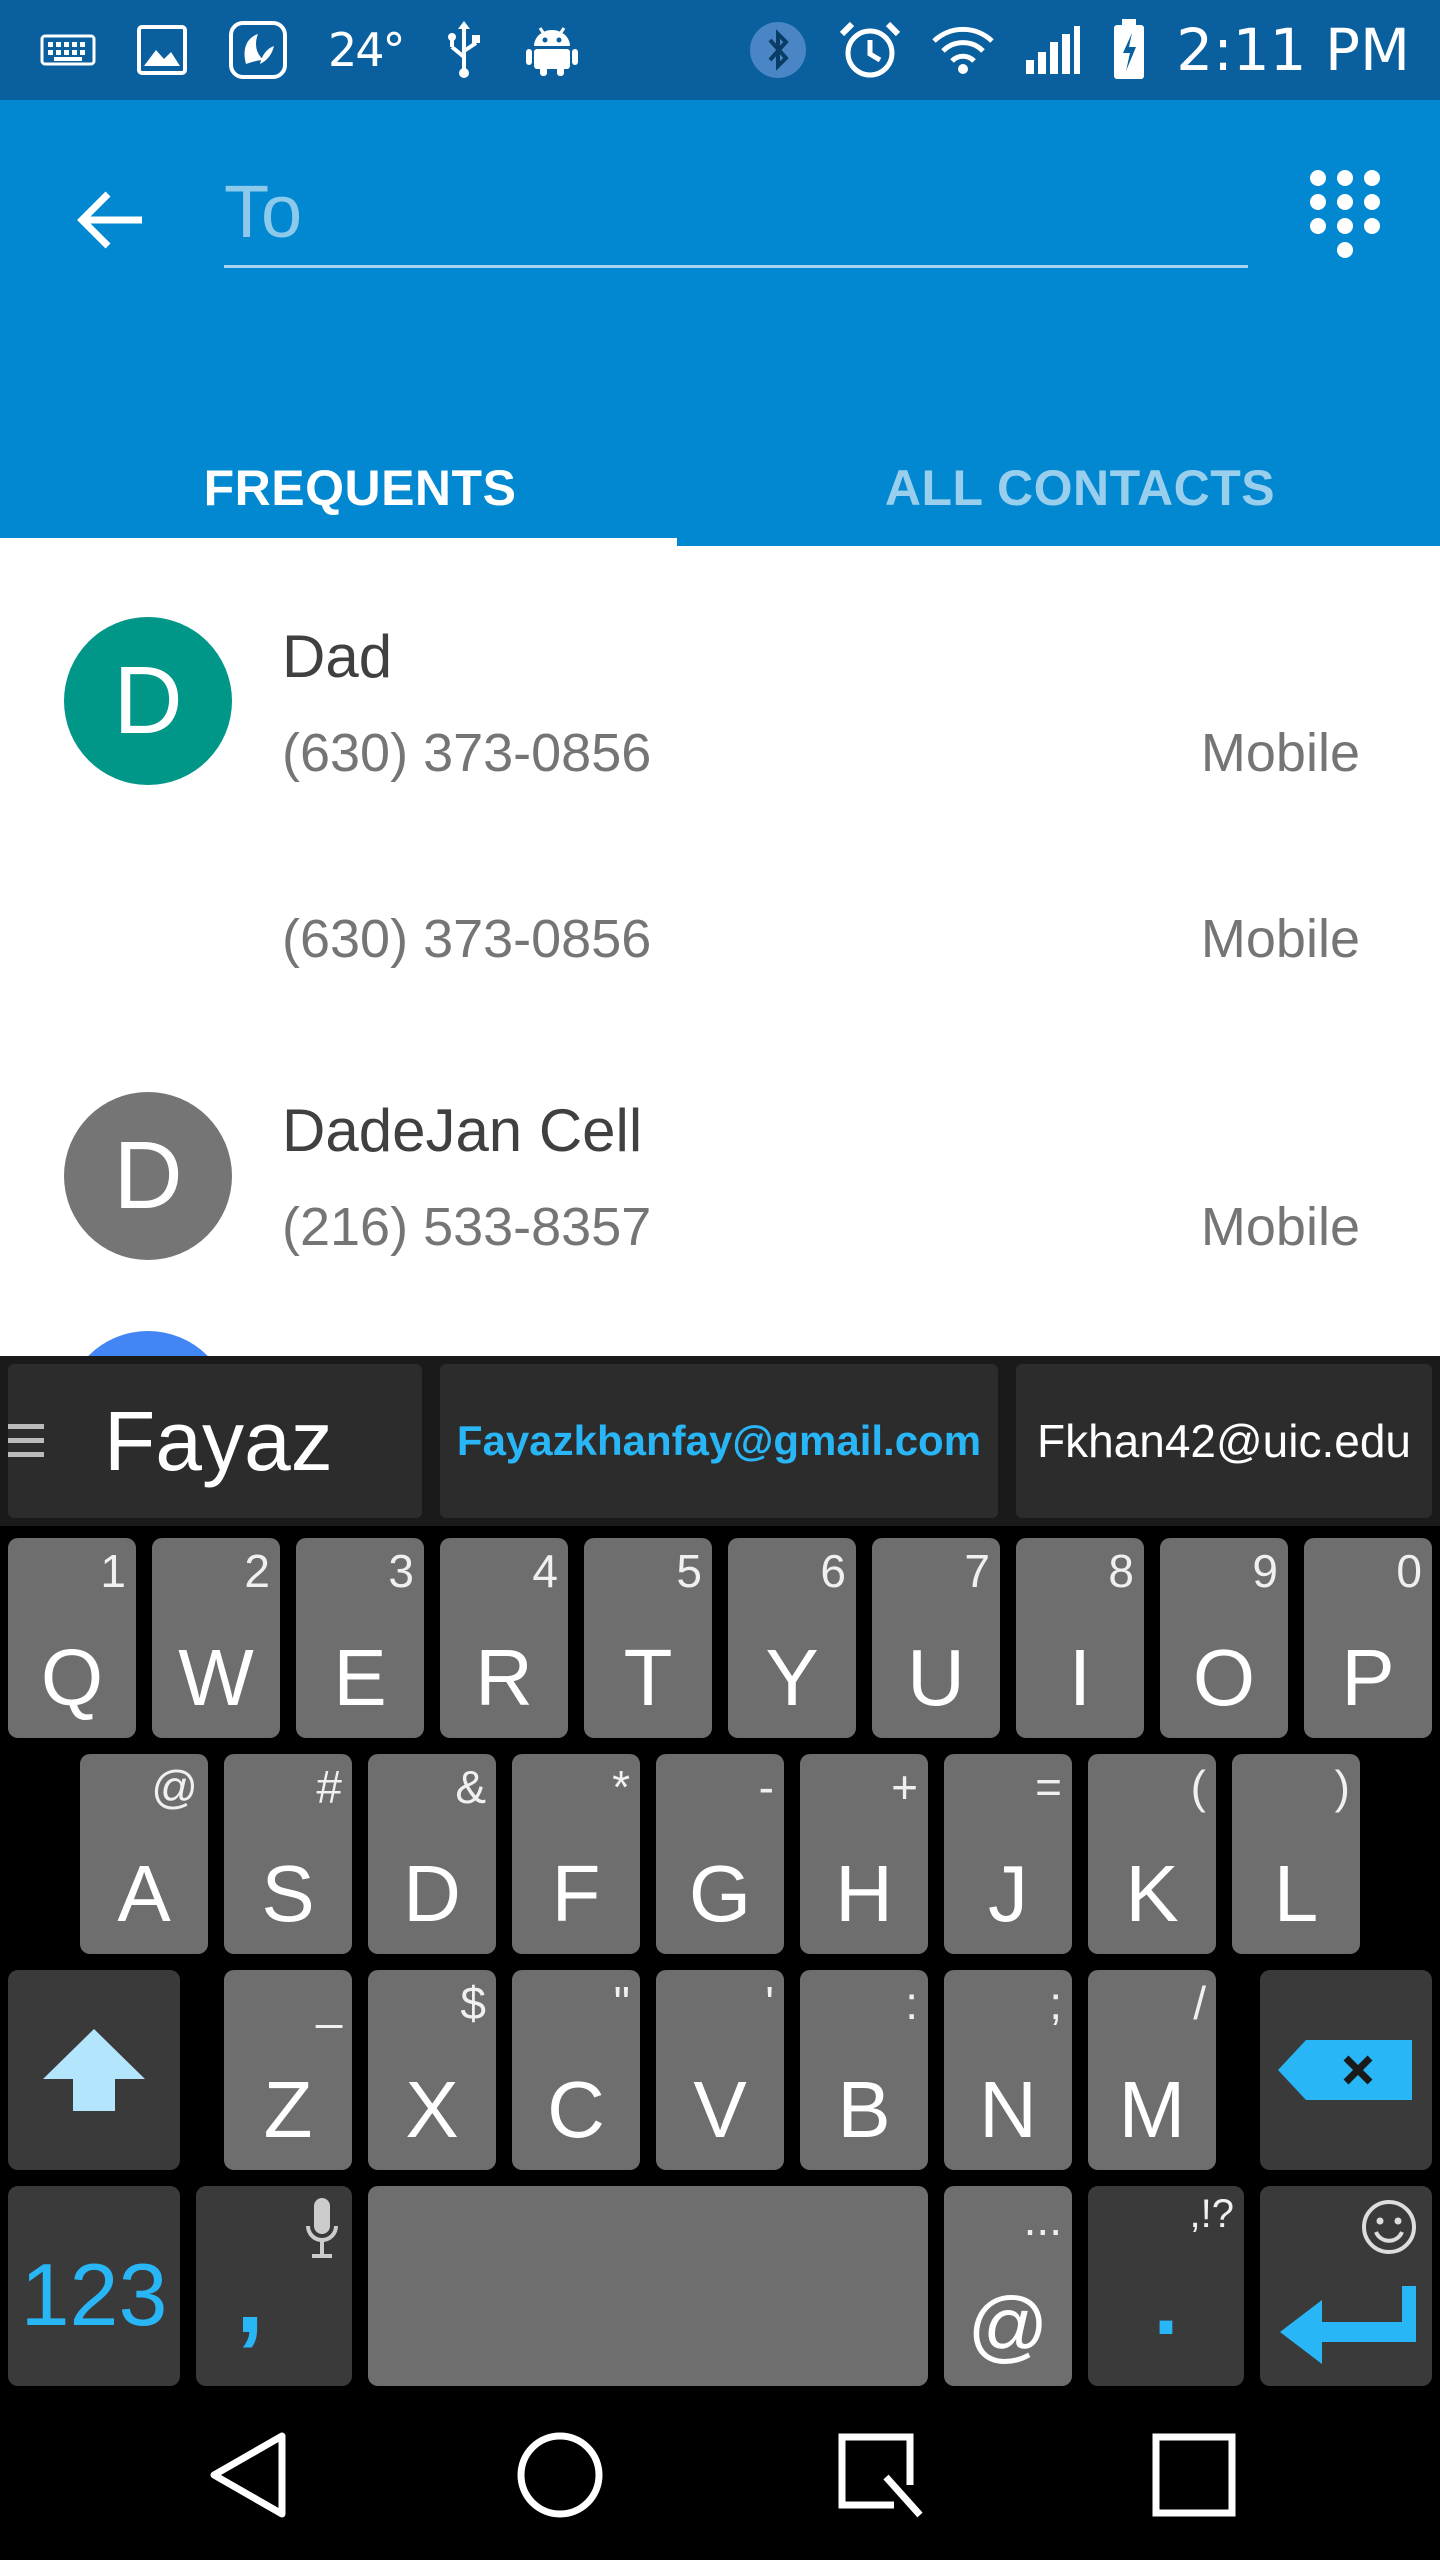  I want to click on key-q: 1Q, so click(72, 1638).